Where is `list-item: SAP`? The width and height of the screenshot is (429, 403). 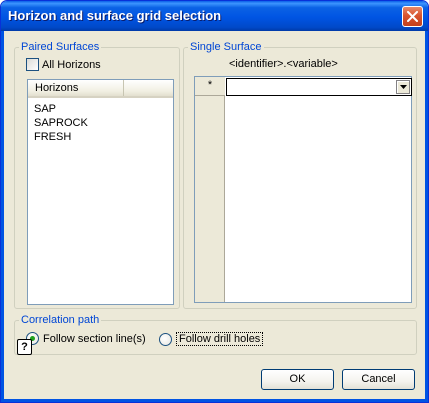
list-item: SAP is located at coordinates (61, 109).